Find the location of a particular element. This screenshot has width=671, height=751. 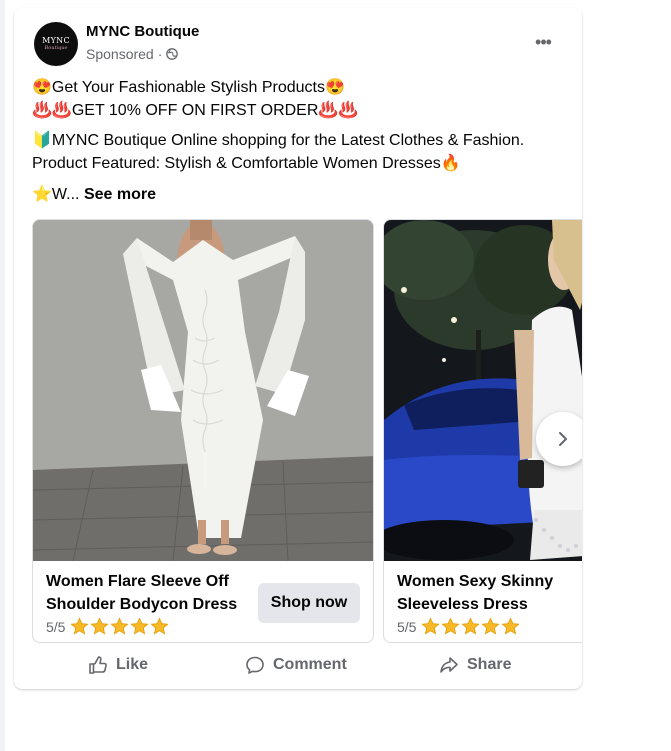

carousel-next-button is located at coordinates (559, 439).